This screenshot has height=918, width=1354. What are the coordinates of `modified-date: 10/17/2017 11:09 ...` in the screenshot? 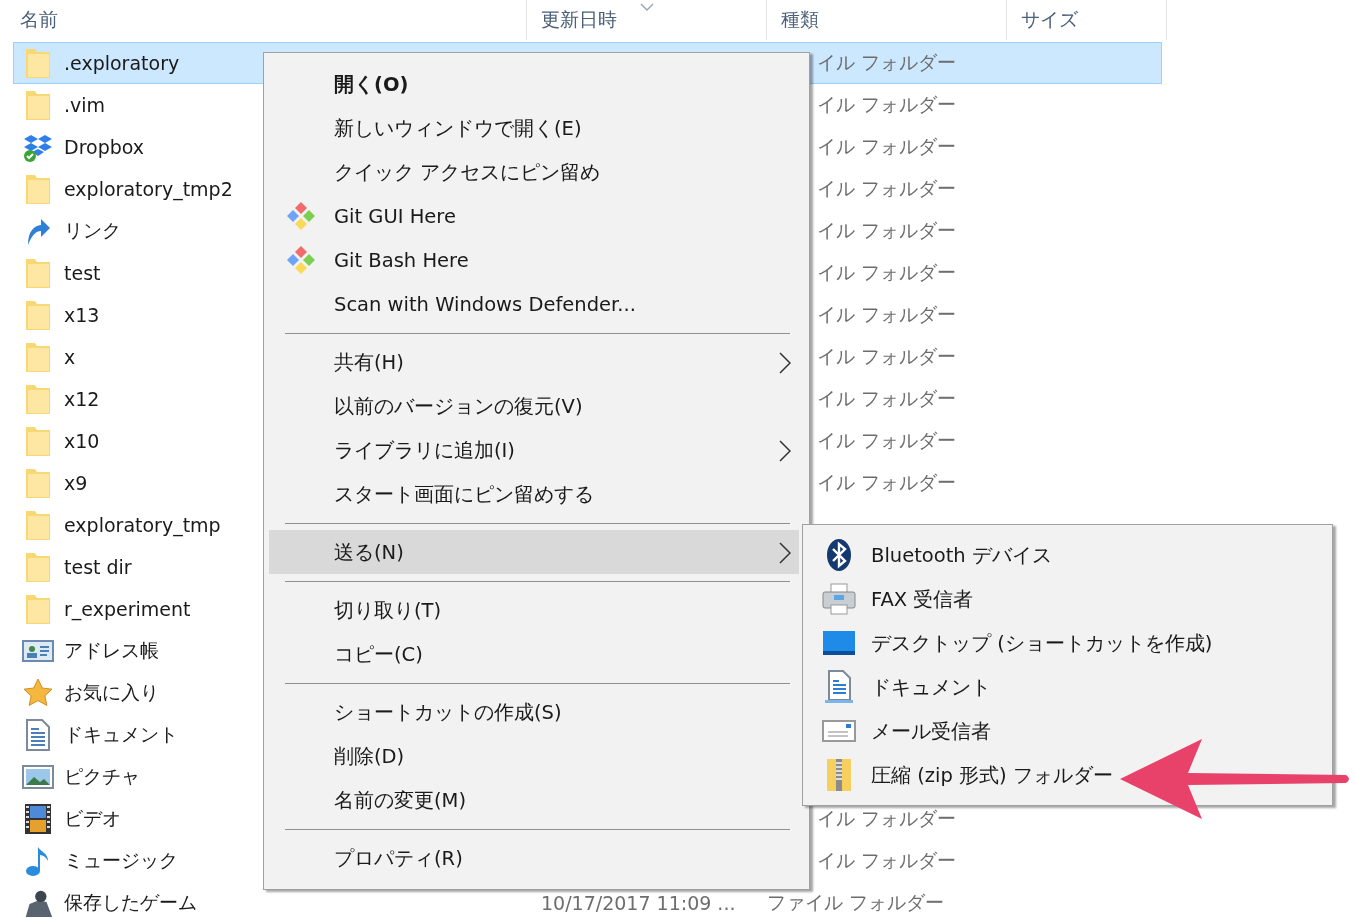 It's located at (638, 903).